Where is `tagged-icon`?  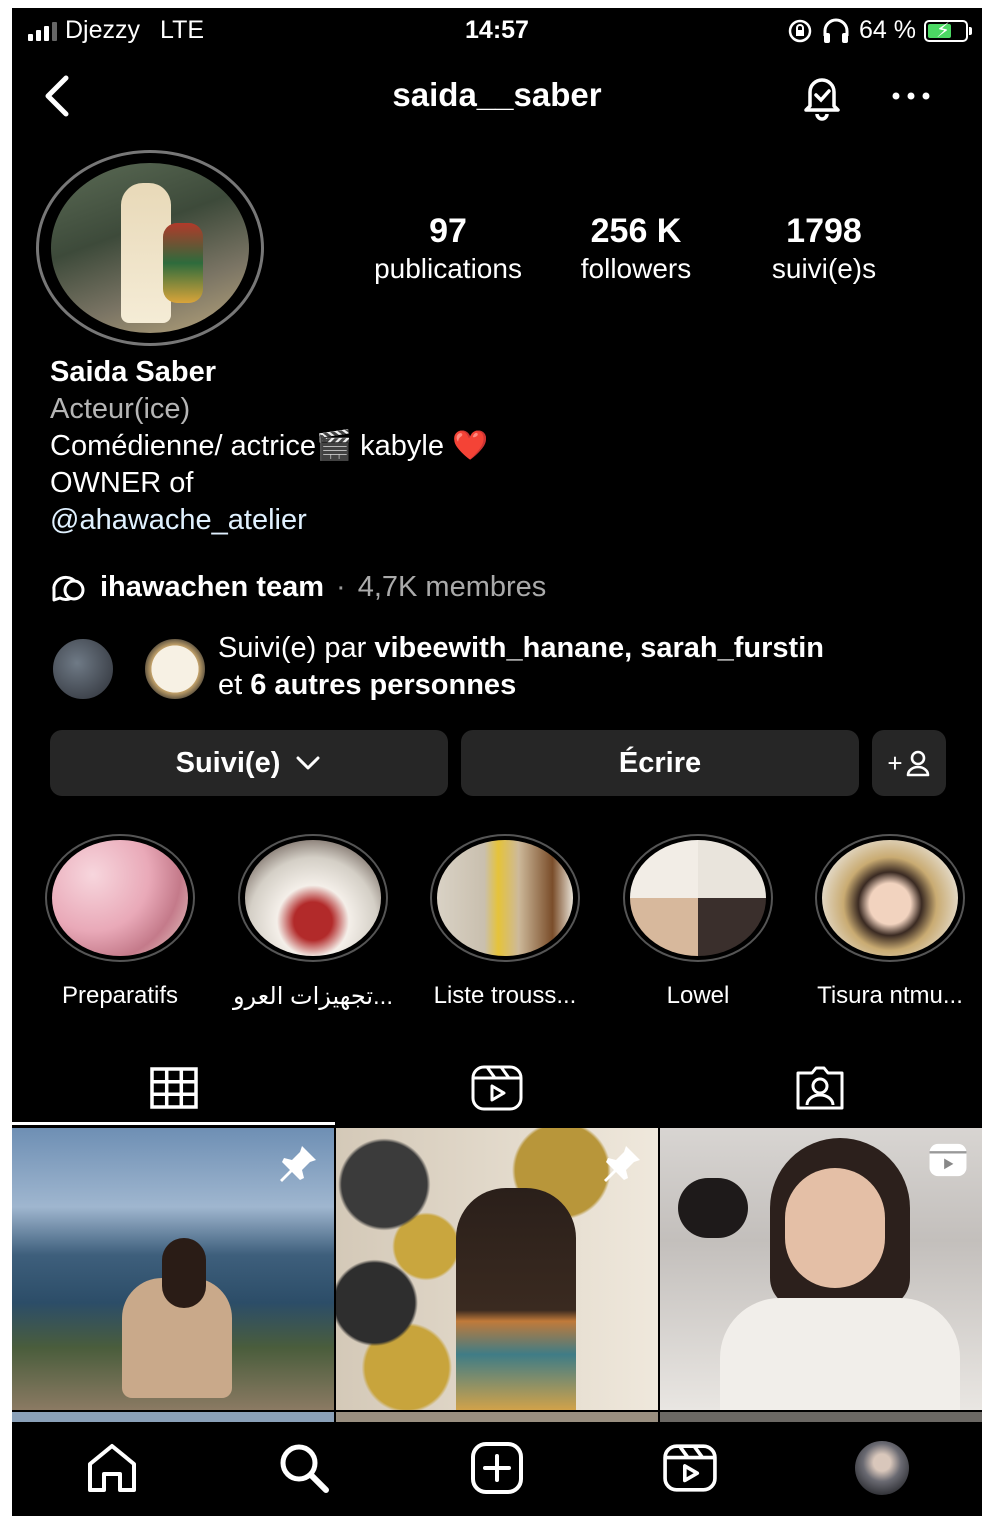 tagged-icon is located at coordinates (819, 1088).